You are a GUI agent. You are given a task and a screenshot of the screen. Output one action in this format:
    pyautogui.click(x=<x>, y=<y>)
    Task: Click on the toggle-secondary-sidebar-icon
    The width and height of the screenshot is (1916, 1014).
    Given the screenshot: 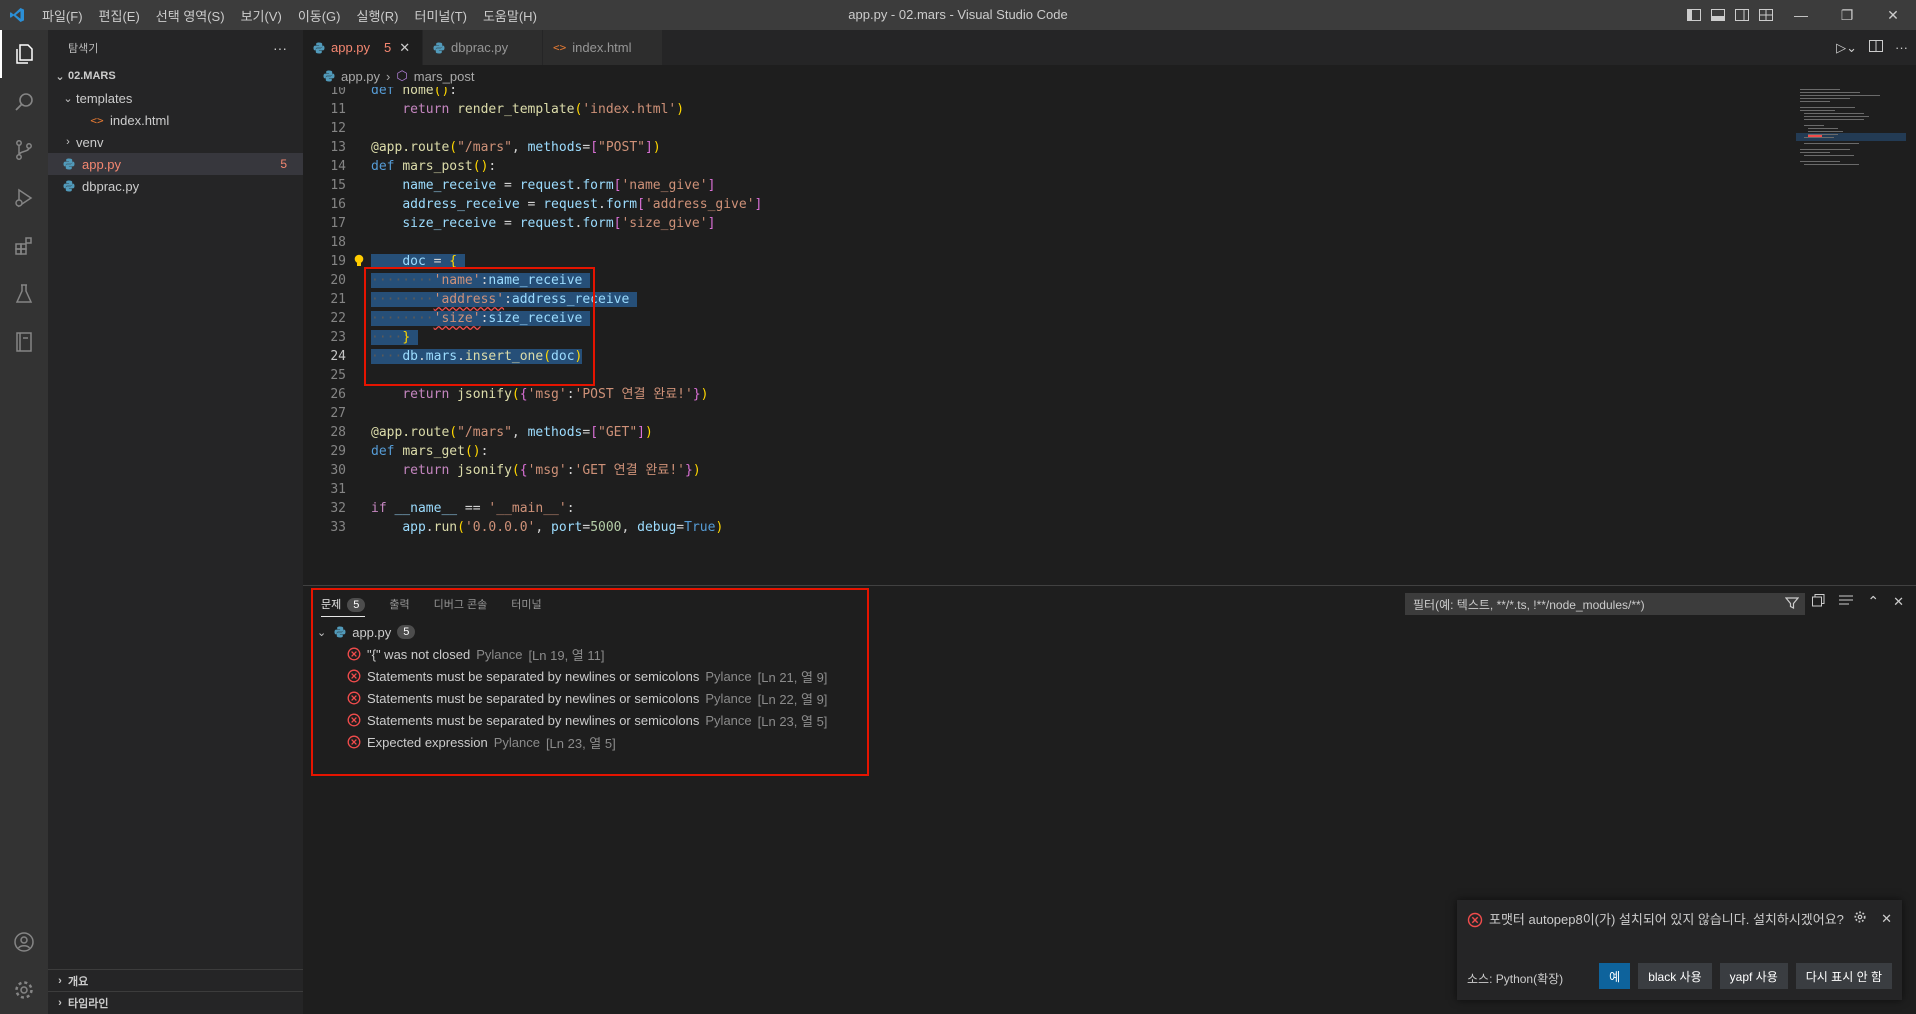 What is the action you would take?
    pyautogui.click(x=1742, y=15)
    